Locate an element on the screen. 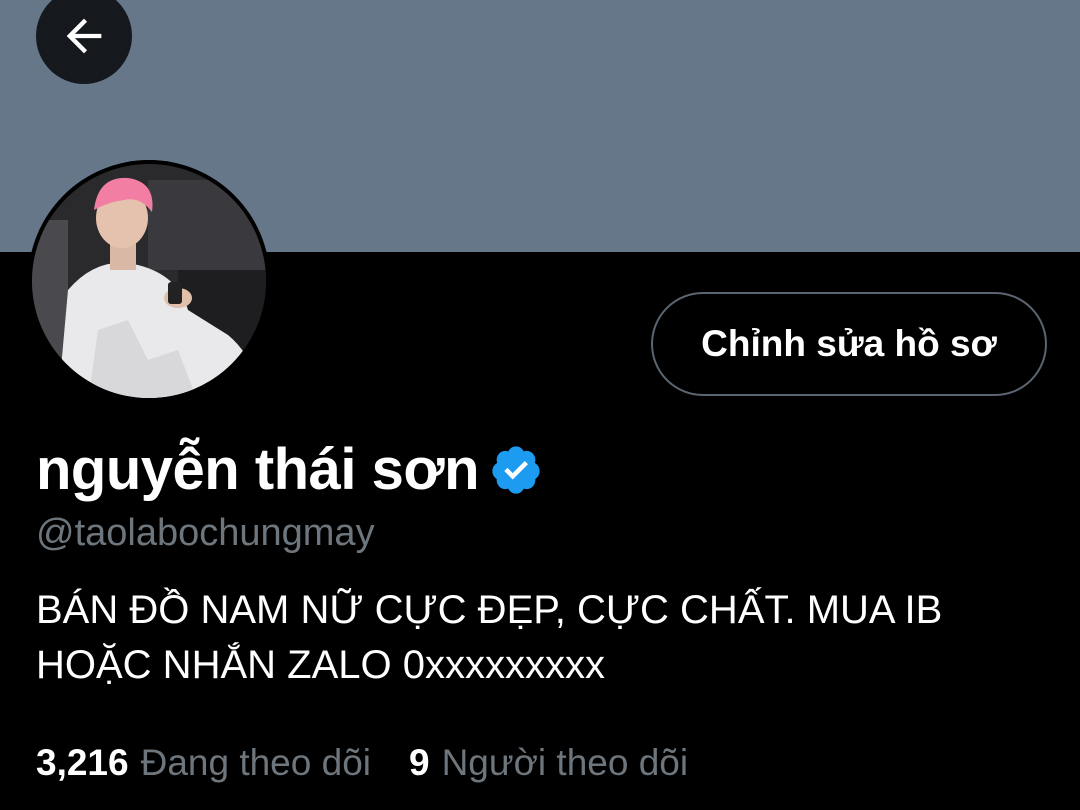  name-row: nguyễn thái sơn is located at coordinates (289, 469).